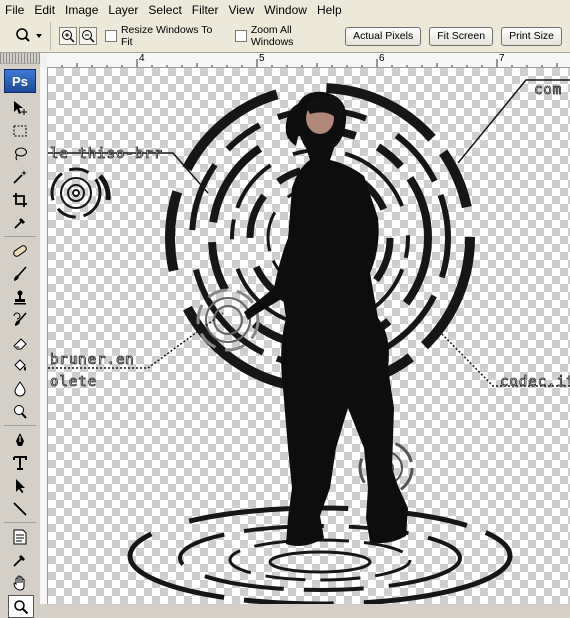 The width and height of the screenshot is (570, 618). Describe the element at coordinates (272, 36) in the screenshot. I see `zoom-all-windows-label: Zoom All Windows` at that location.